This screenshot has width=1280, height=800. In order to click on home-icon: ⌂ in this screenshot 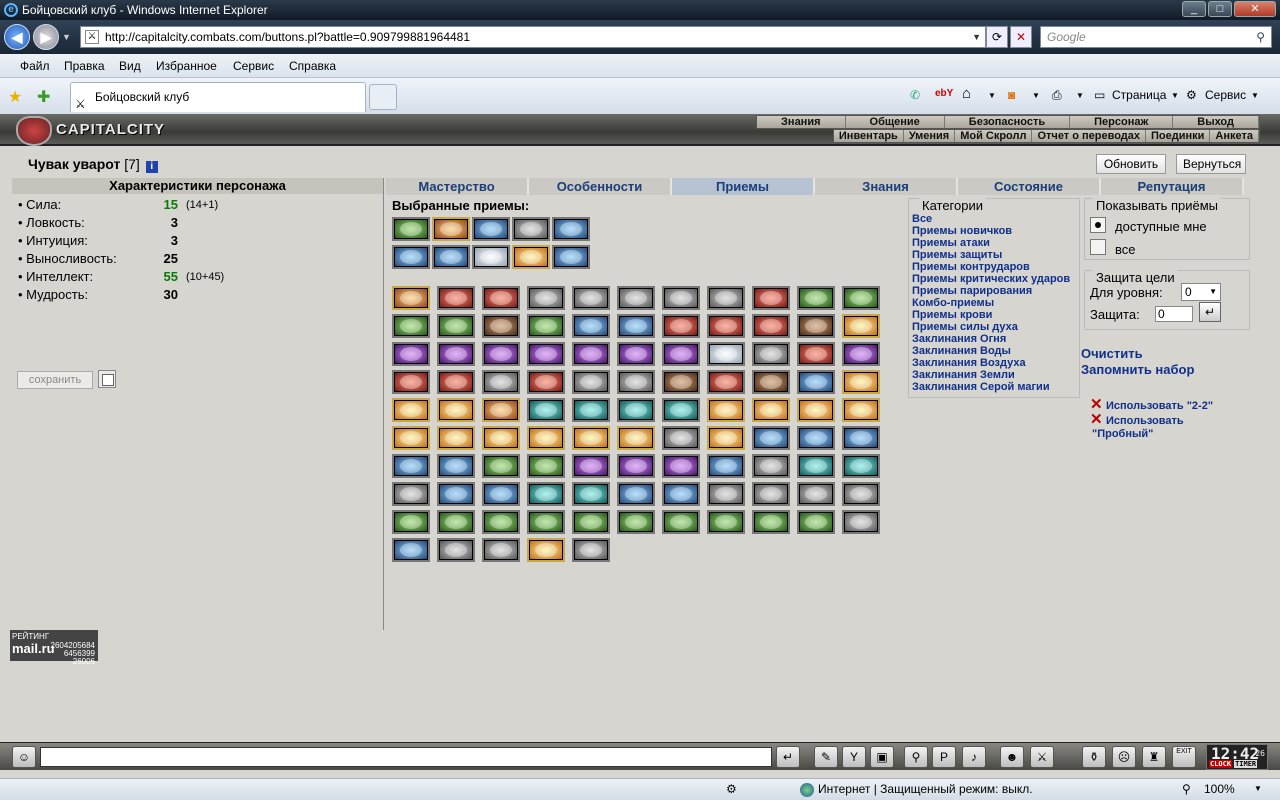, I will do `click(966, 93)`.